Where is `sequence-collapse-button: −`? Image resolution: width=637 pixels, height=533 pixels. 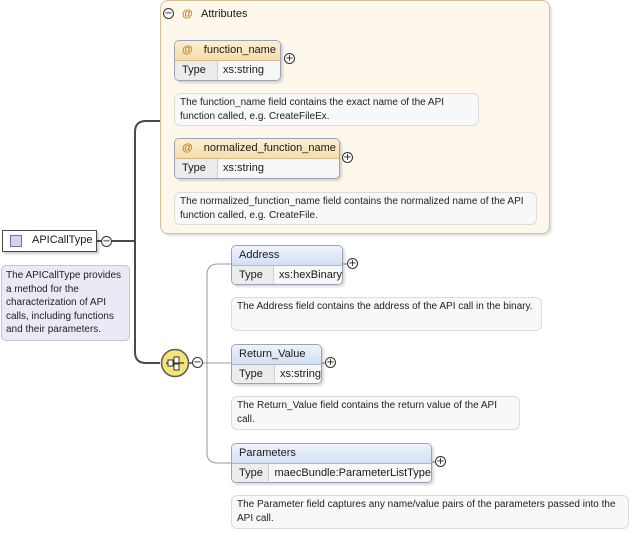
sequence-collapse-button: − is located at coordinates (197, 362).